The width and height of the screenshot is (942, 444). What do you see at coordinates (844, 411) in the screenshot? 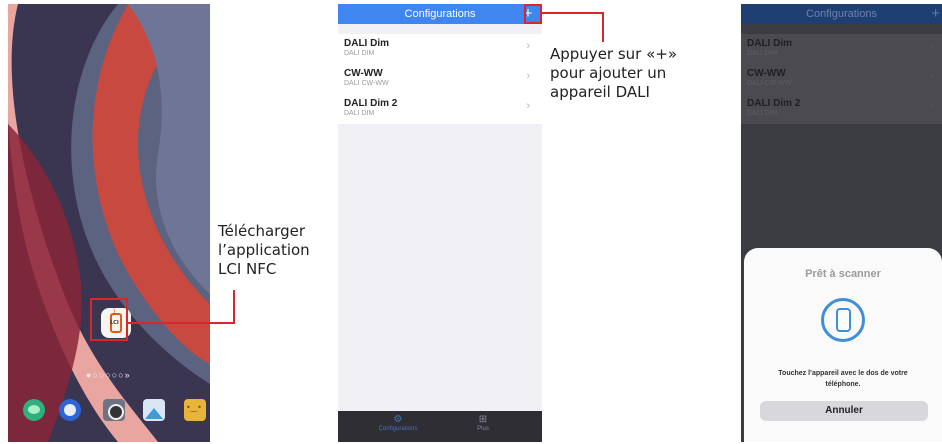
I see `cancel-button: Annuler` at bounding box center [844, 411].